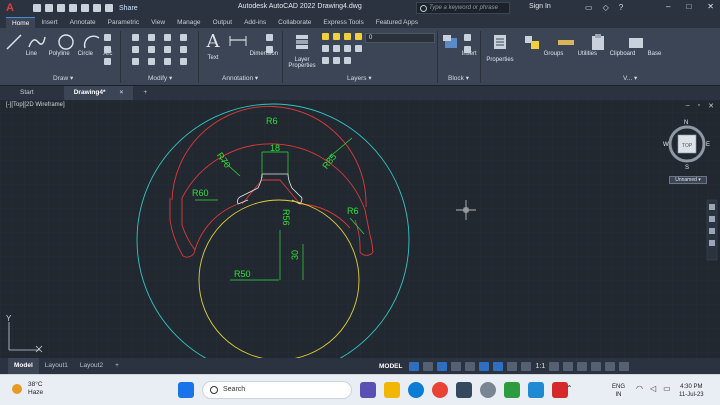  I want to click on search-input: Type a keyword or phrase, so click(463, 8).